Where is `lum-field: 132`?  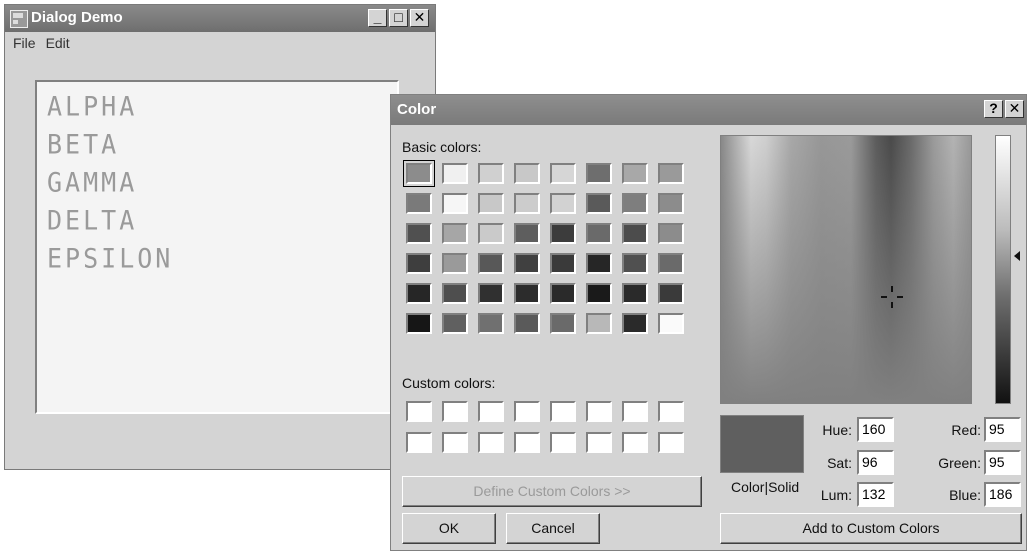 lum-field: 132 is located at coordinates (875, 494).